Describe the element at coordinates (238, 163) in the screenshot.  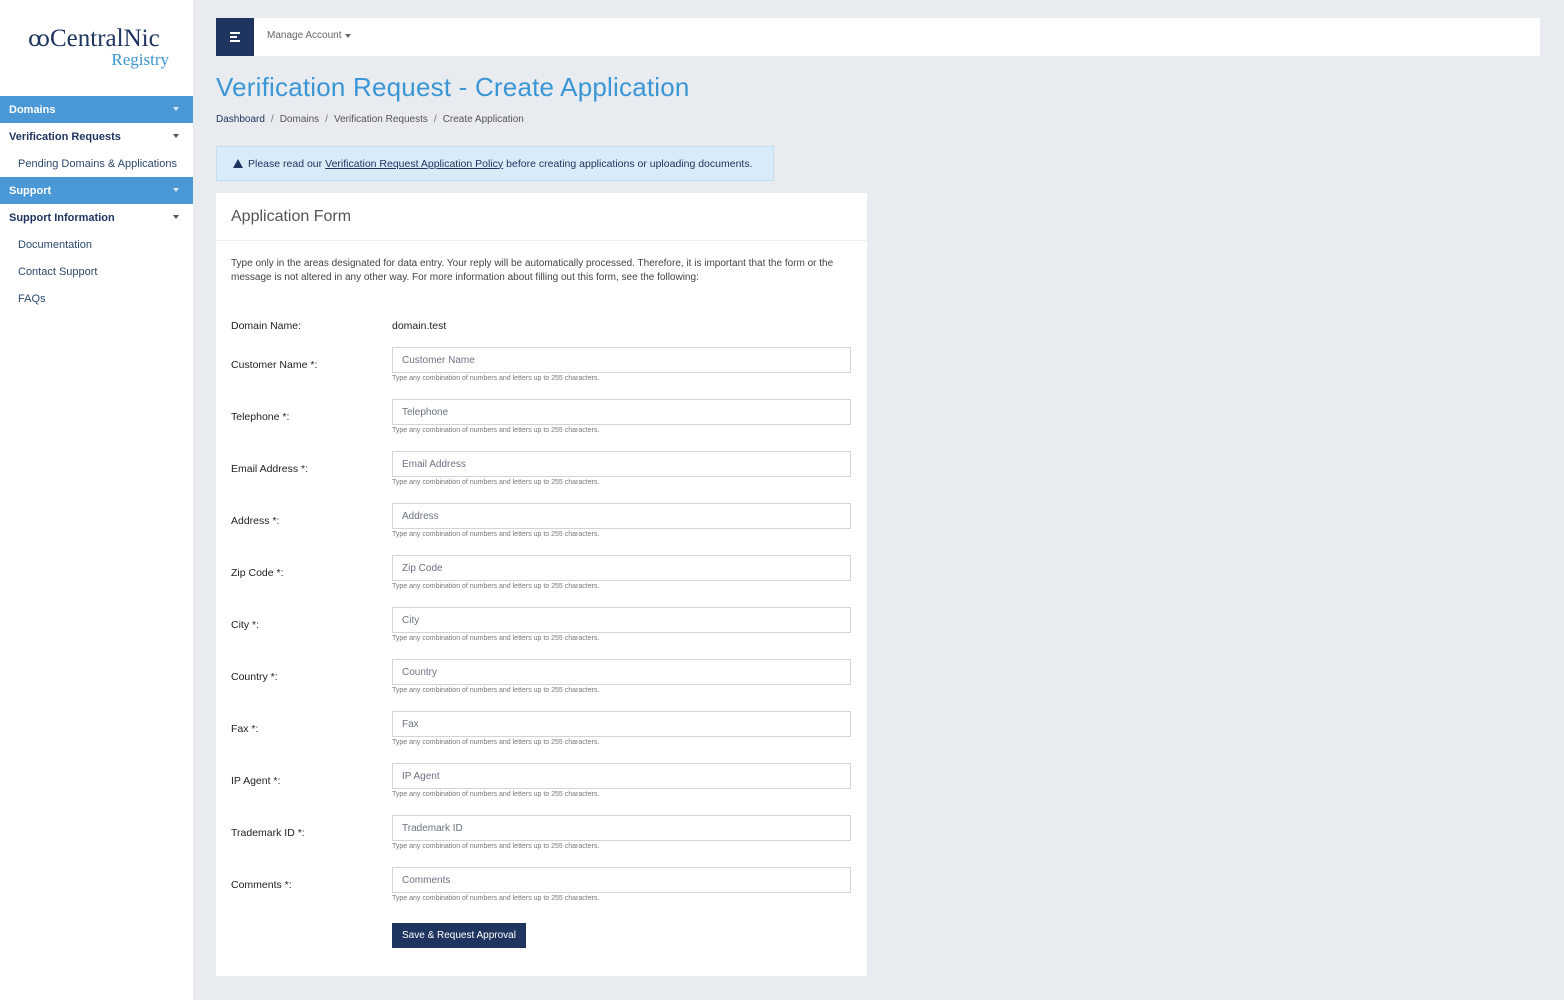
I see `warning-icon` at that location.